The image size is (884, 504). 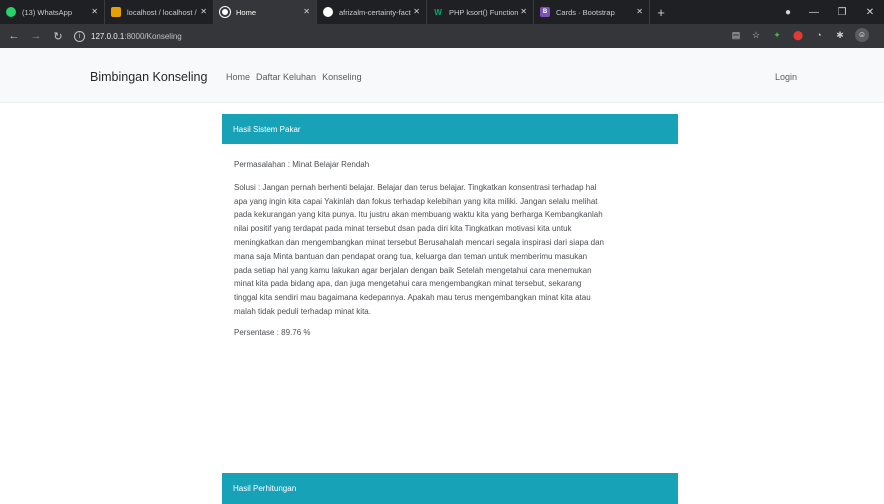 I want to click on browser-tab-whatsapp: (13) WhatsApp ✕, so click(x=52, y=12).